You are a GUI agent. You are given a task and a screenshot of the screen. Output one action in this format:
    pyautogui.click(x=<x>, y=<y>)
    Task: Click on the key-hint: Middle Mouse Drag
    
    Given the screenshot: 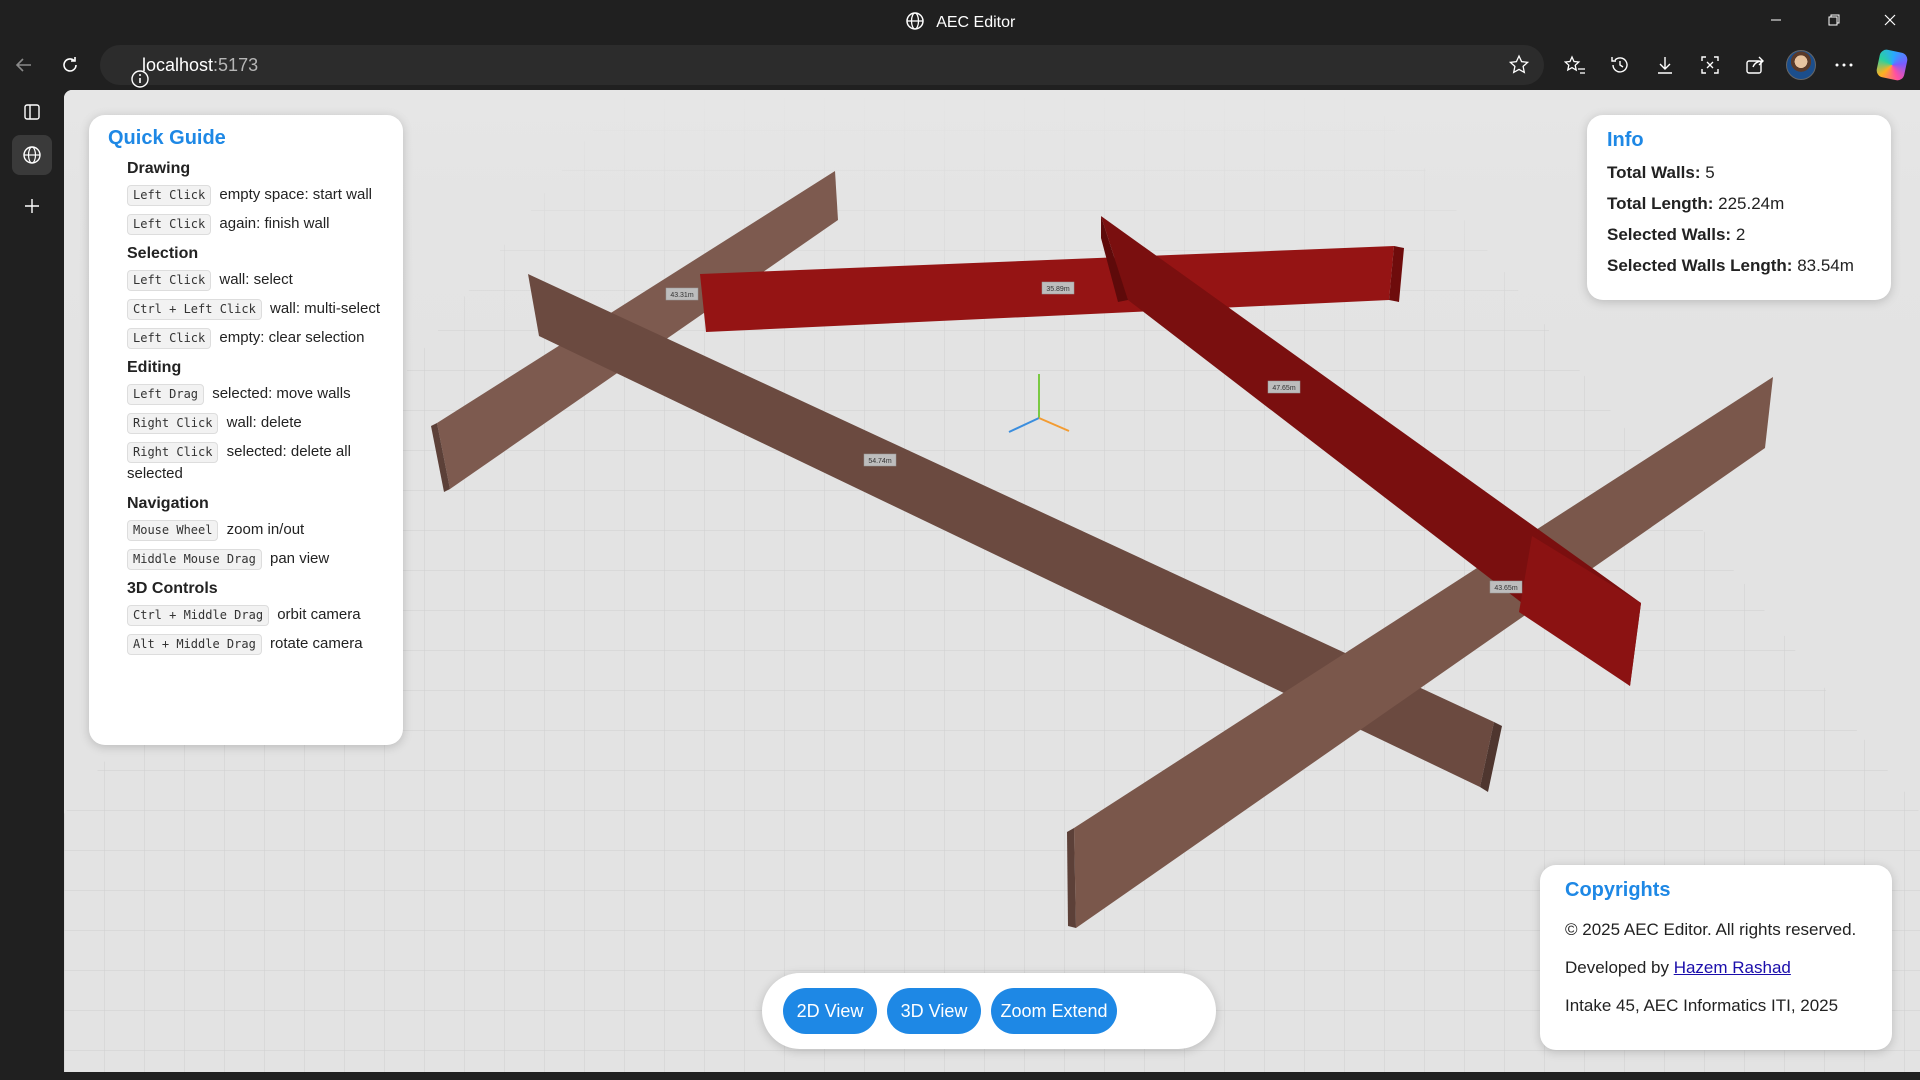 What is the action you would take?
    pyautogui.click(x=194, y=559)
    